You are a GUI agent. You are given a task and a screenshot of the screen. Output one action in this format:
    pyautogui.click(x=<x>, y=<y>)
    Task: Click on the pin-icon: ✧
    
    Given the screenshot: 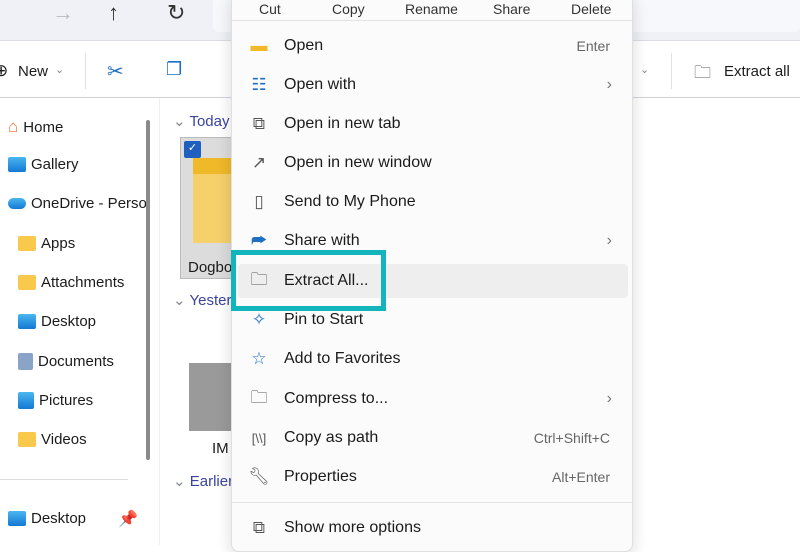 What is the action you would take?
    pyautogui.click(x=259, y=319)
    